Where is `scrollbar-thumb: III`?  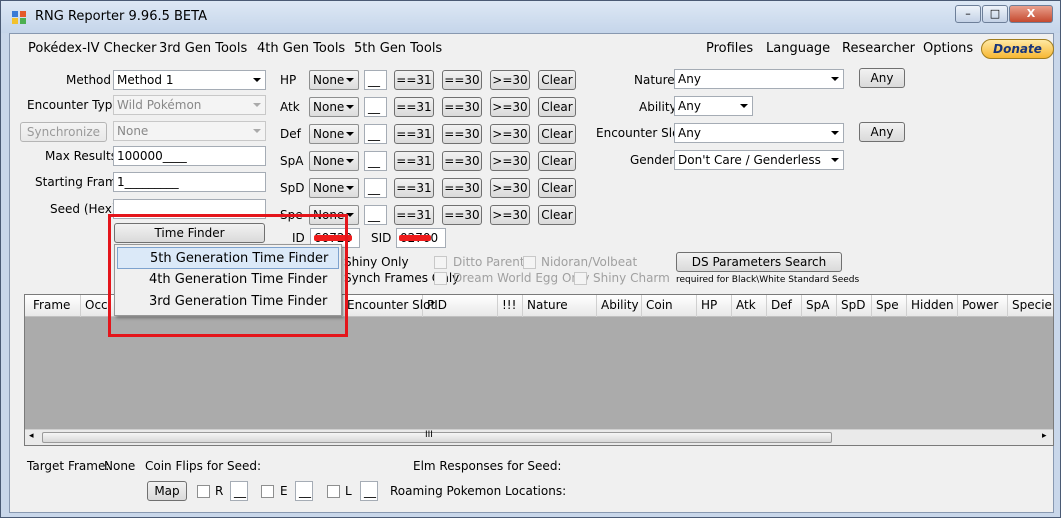 scrollbar-thumb: III is located at coordinates (437, 436).